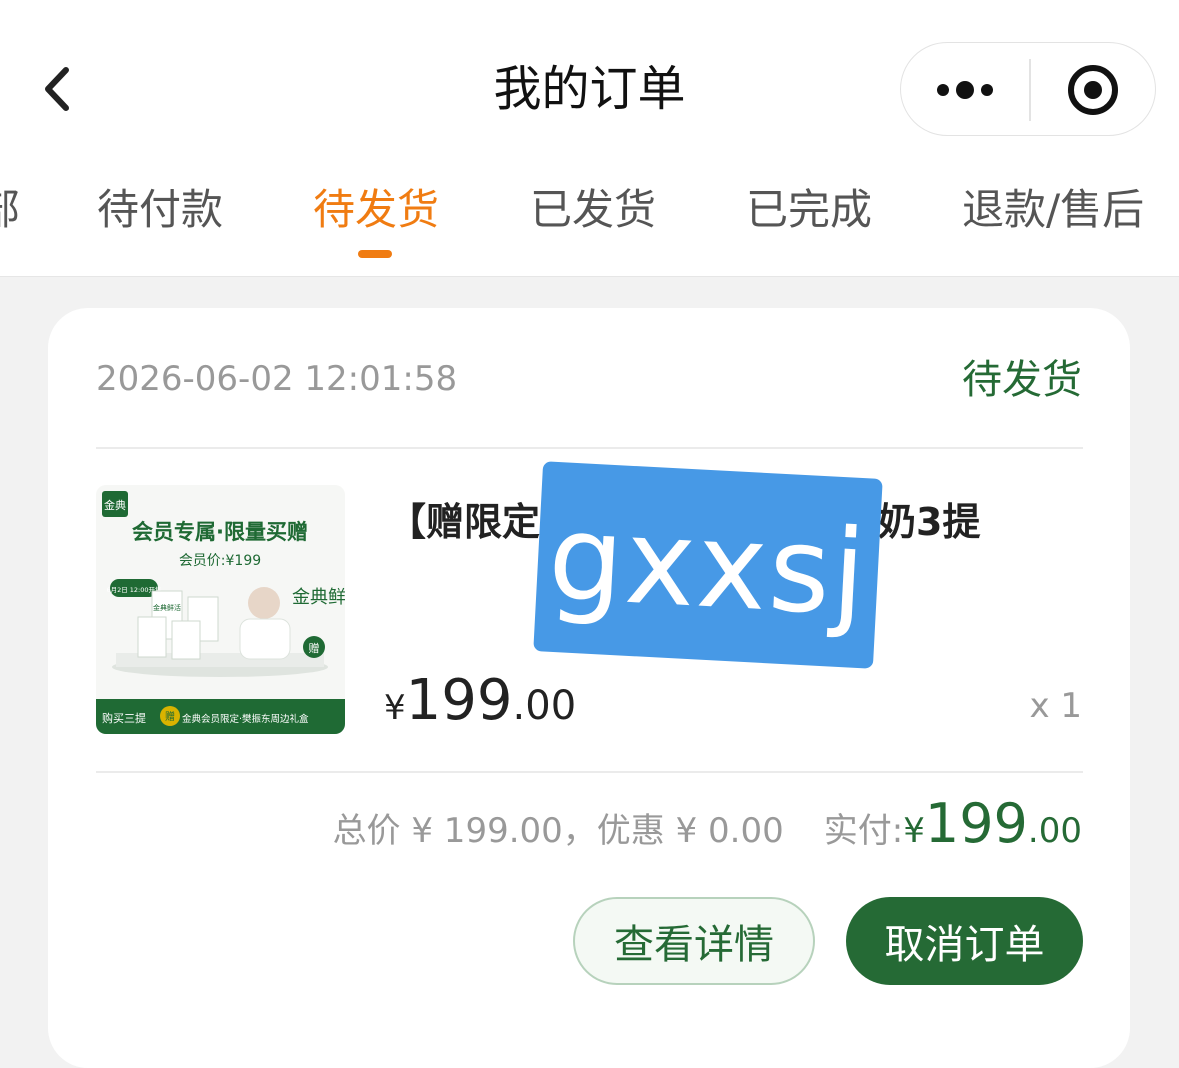  What do you see at coordinates (170, 716) in the screenshot?
I see `banner-gift-text: 赠` at bounding box center [170, 716].